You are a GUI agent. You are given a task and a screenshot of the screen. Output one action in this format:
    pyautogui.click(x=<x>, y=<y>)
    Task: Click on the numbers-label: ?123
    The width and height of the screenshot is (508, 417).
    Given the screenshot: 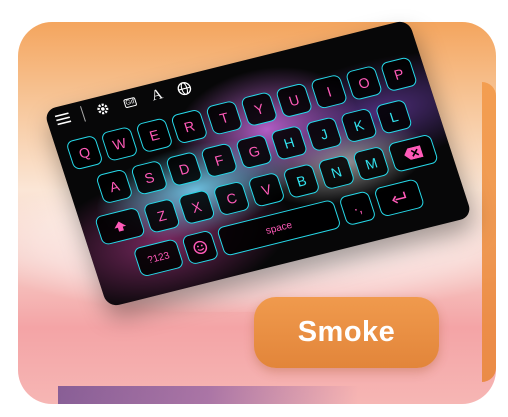 What is the action you would take?
    pyautogui.click(x=159, y=257)
    